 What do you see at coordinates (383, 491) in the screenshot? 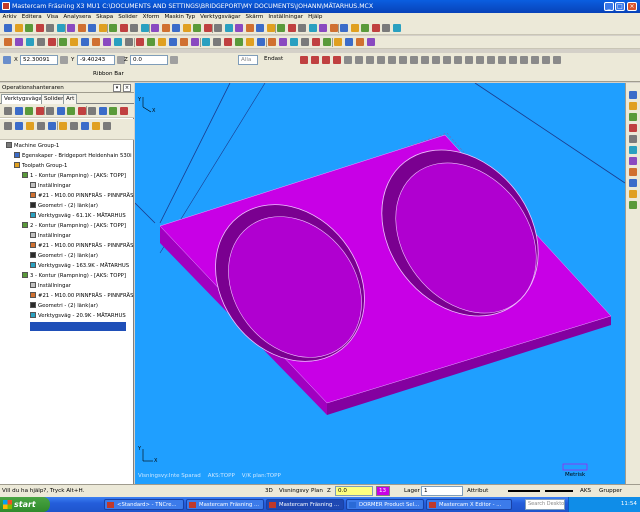
I see `color-button: 13` at bounding box center [383, 491].